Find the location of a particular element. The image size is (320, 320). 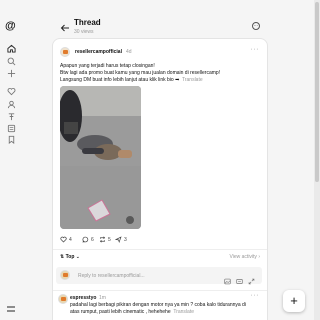

translate-link: Translate is located at coordinates (192, 80).